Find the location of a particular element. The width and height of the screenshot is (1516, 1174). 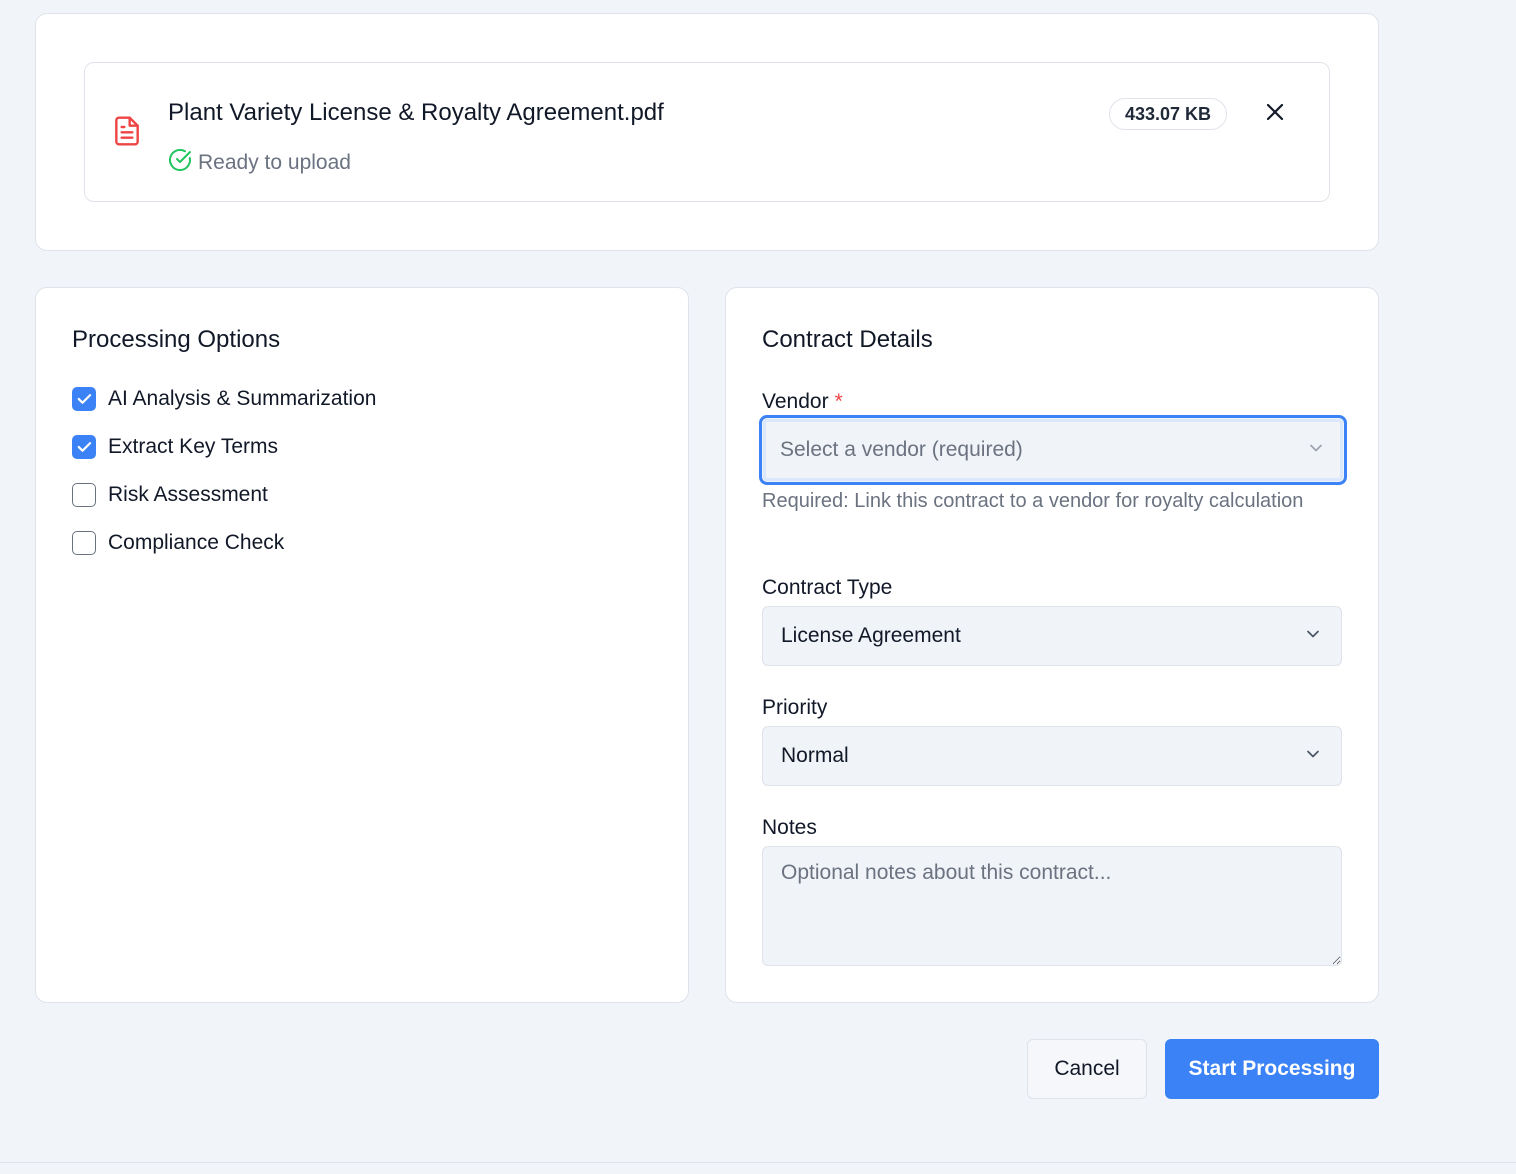

option-extract-key-terms: Extract Key Terms is located at coordinates (175, 447).